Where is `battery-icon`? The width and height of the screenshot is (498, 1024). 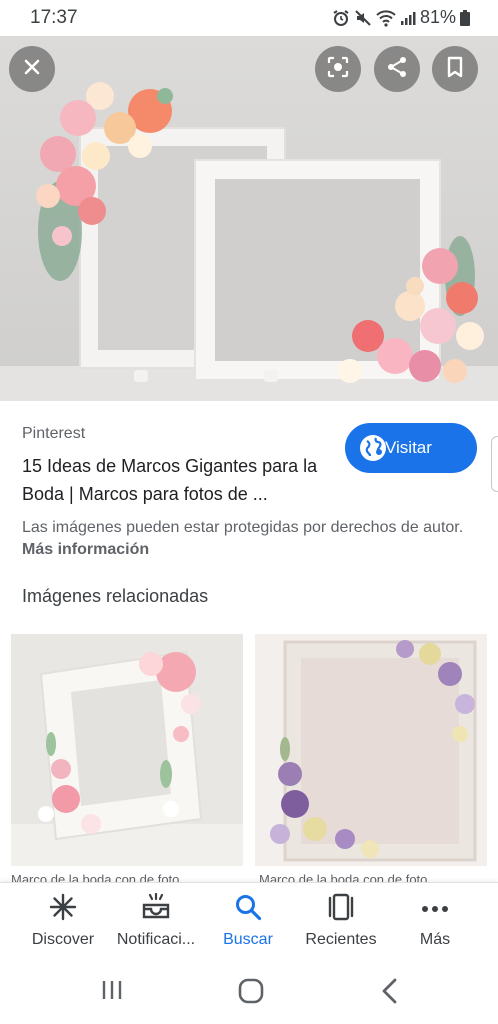 battery-icon is located at coordinates (465, 17).